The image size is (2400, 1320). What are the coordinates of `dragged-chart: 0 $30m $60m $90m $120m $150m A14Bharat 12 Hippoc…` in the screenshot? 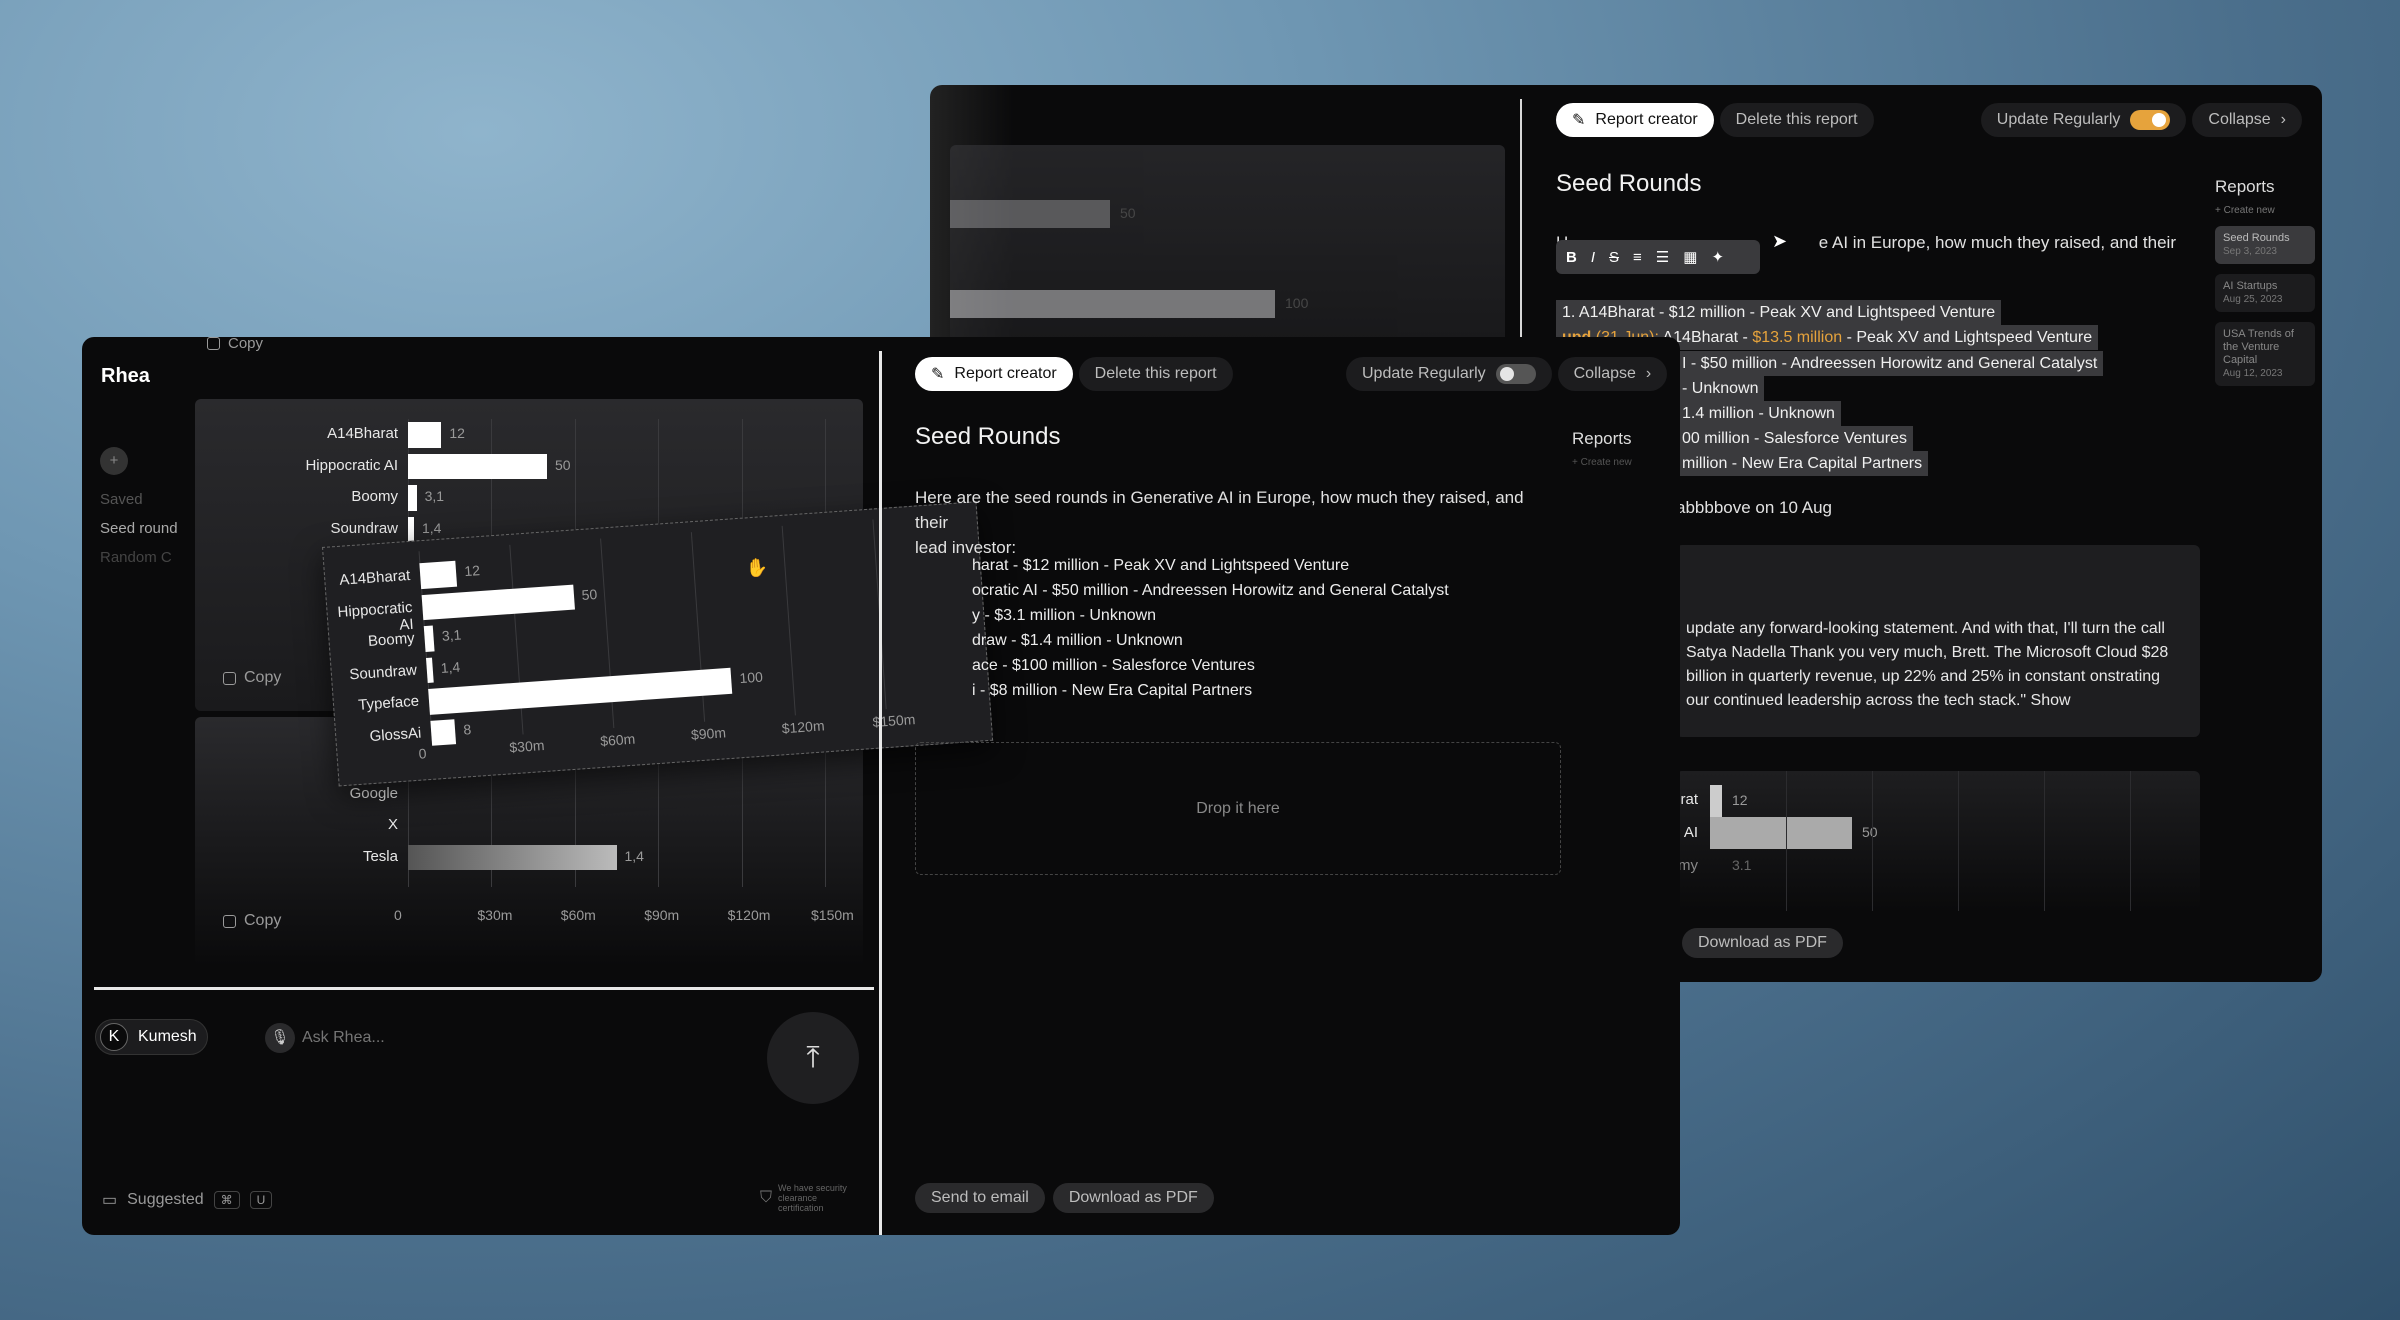 It's located at (658, 644).